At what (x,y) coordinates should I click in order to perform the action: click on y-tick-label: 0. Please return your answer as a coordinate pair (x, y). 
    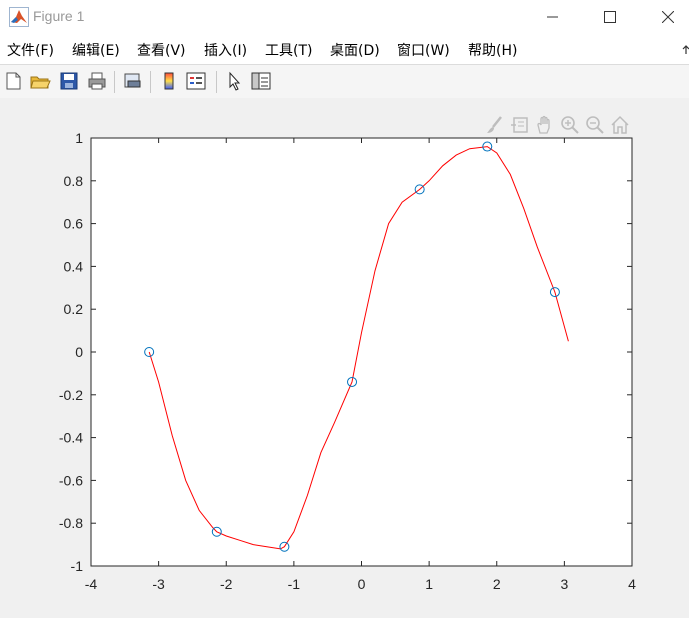
    Looking at the image, I should click on (79, 352).